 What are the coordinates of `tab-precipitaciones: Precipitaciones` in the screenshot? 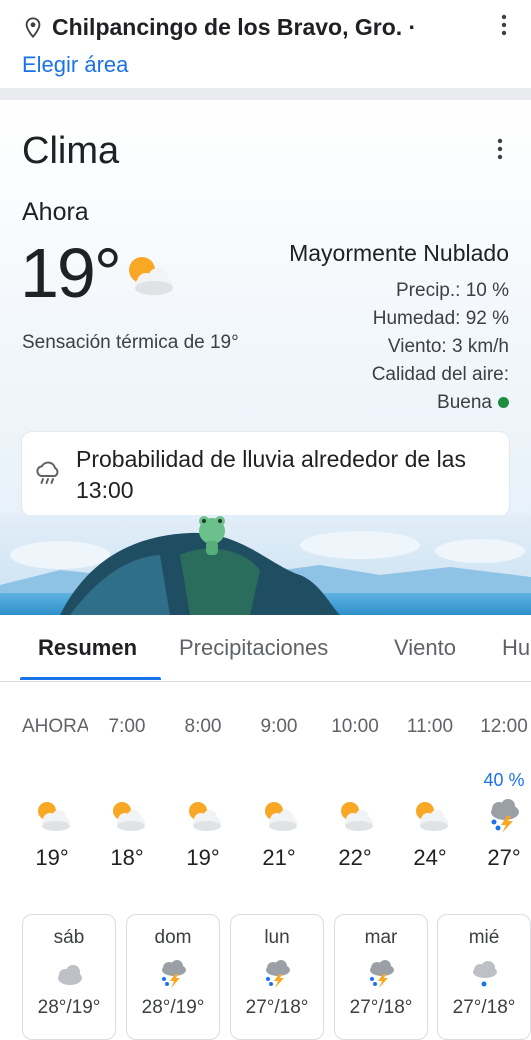 It's located at (253, 648).